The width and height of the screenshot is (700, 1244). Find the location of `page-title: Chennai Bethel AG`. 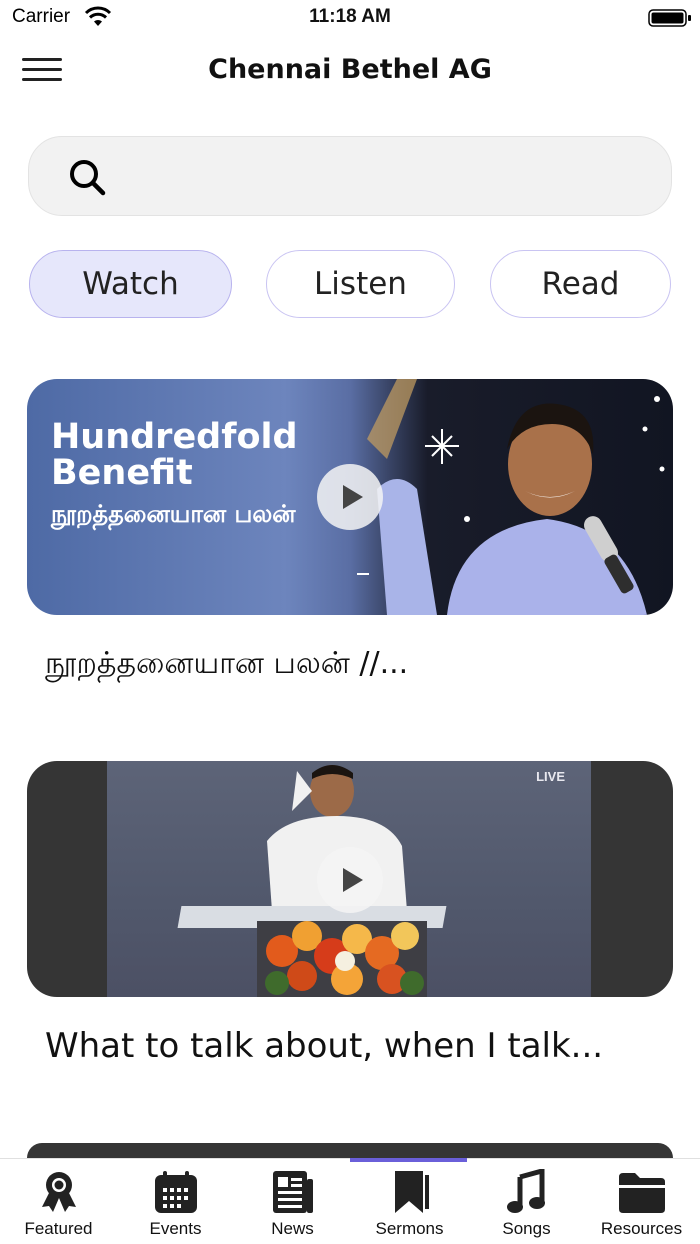

page-title: Chennai Bethel AG is located at coordinates (350, 69).